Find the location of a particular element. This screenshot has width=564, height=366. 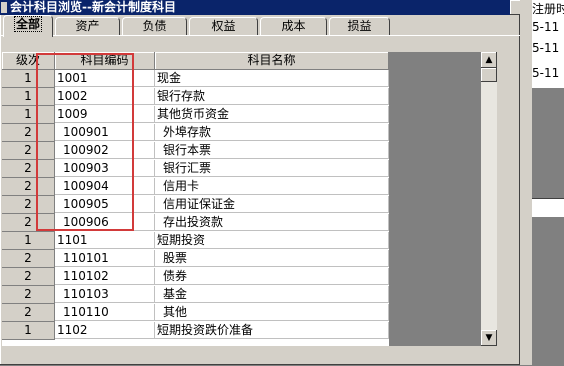

name-cell: 债券 is located at coordinates (272, 276).